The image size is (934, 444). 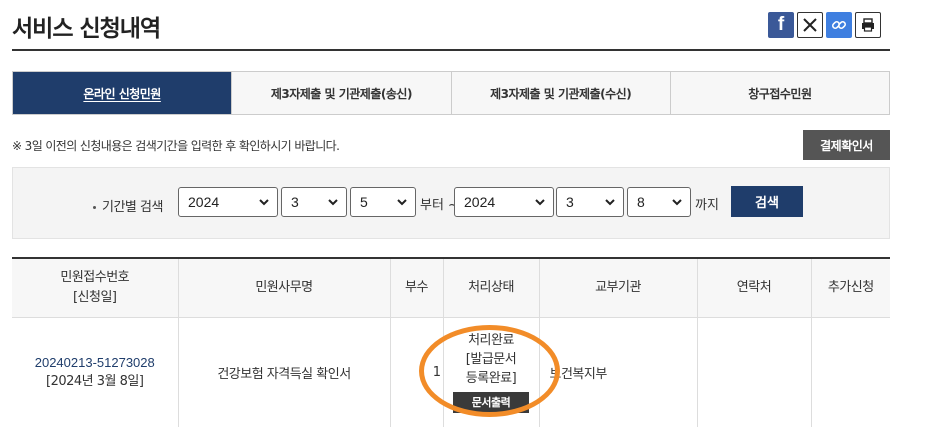 What do you see at coordinates (132, 207) in the screenshot?
I see `search-label-text: 기간별 검색` at bounding box center [132, 207].